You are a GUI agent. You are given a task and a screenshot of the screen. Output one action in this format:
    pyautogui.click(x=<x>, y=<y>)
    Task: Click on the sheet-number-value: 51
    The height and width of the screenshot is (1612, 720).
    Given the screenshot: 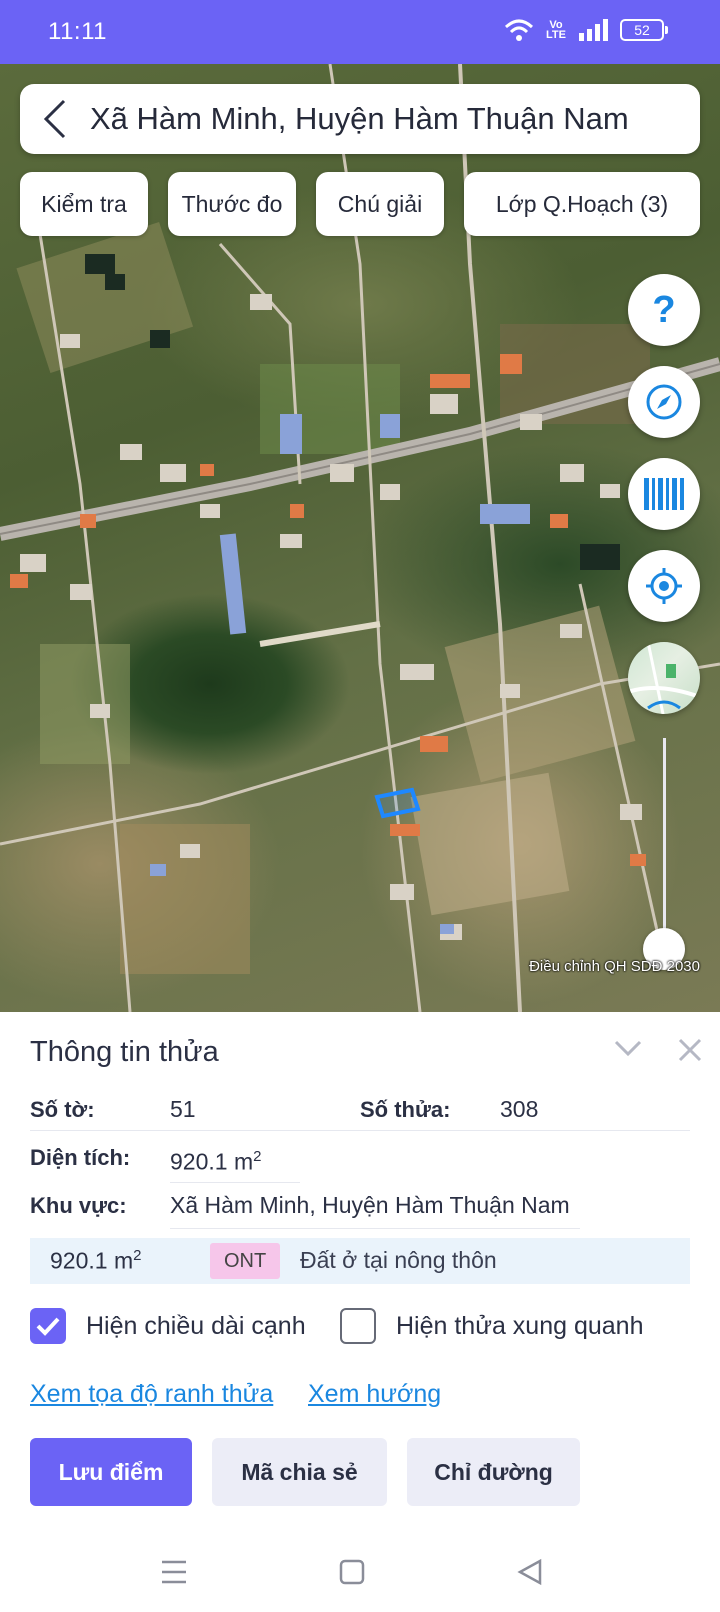 What is the action you would take?
    pyautogui.click(x=183, y=1109)
    